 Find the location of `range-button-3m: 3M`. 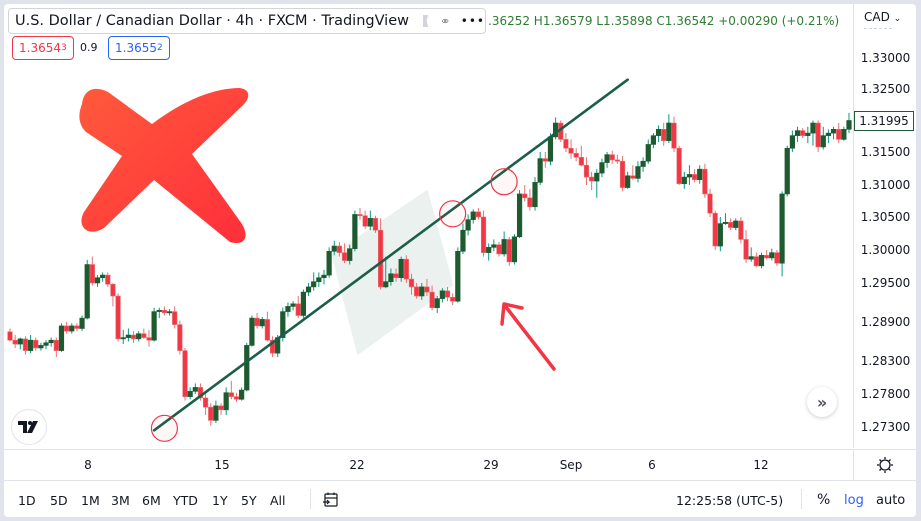

range-button-3m: 3M is located at coordinates (120, 500).